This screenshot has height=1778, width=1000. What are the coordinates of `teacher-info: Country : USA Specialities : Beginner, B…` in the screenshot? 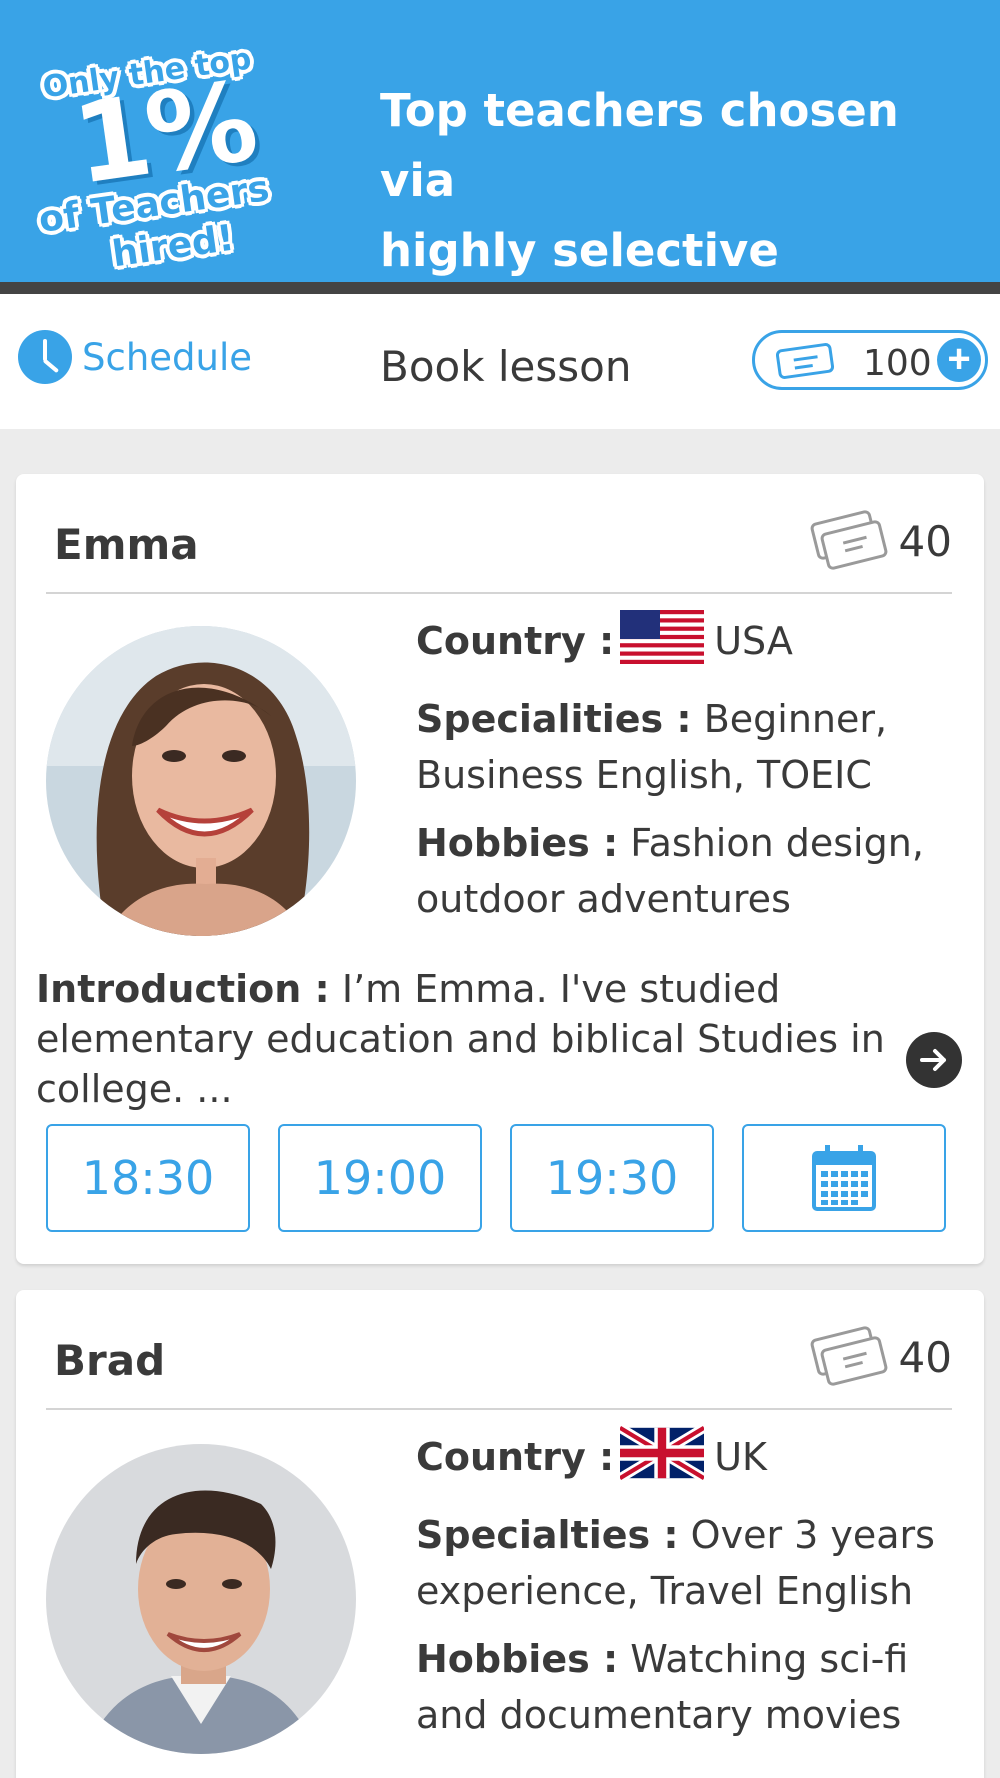 It's located at (696, 774).